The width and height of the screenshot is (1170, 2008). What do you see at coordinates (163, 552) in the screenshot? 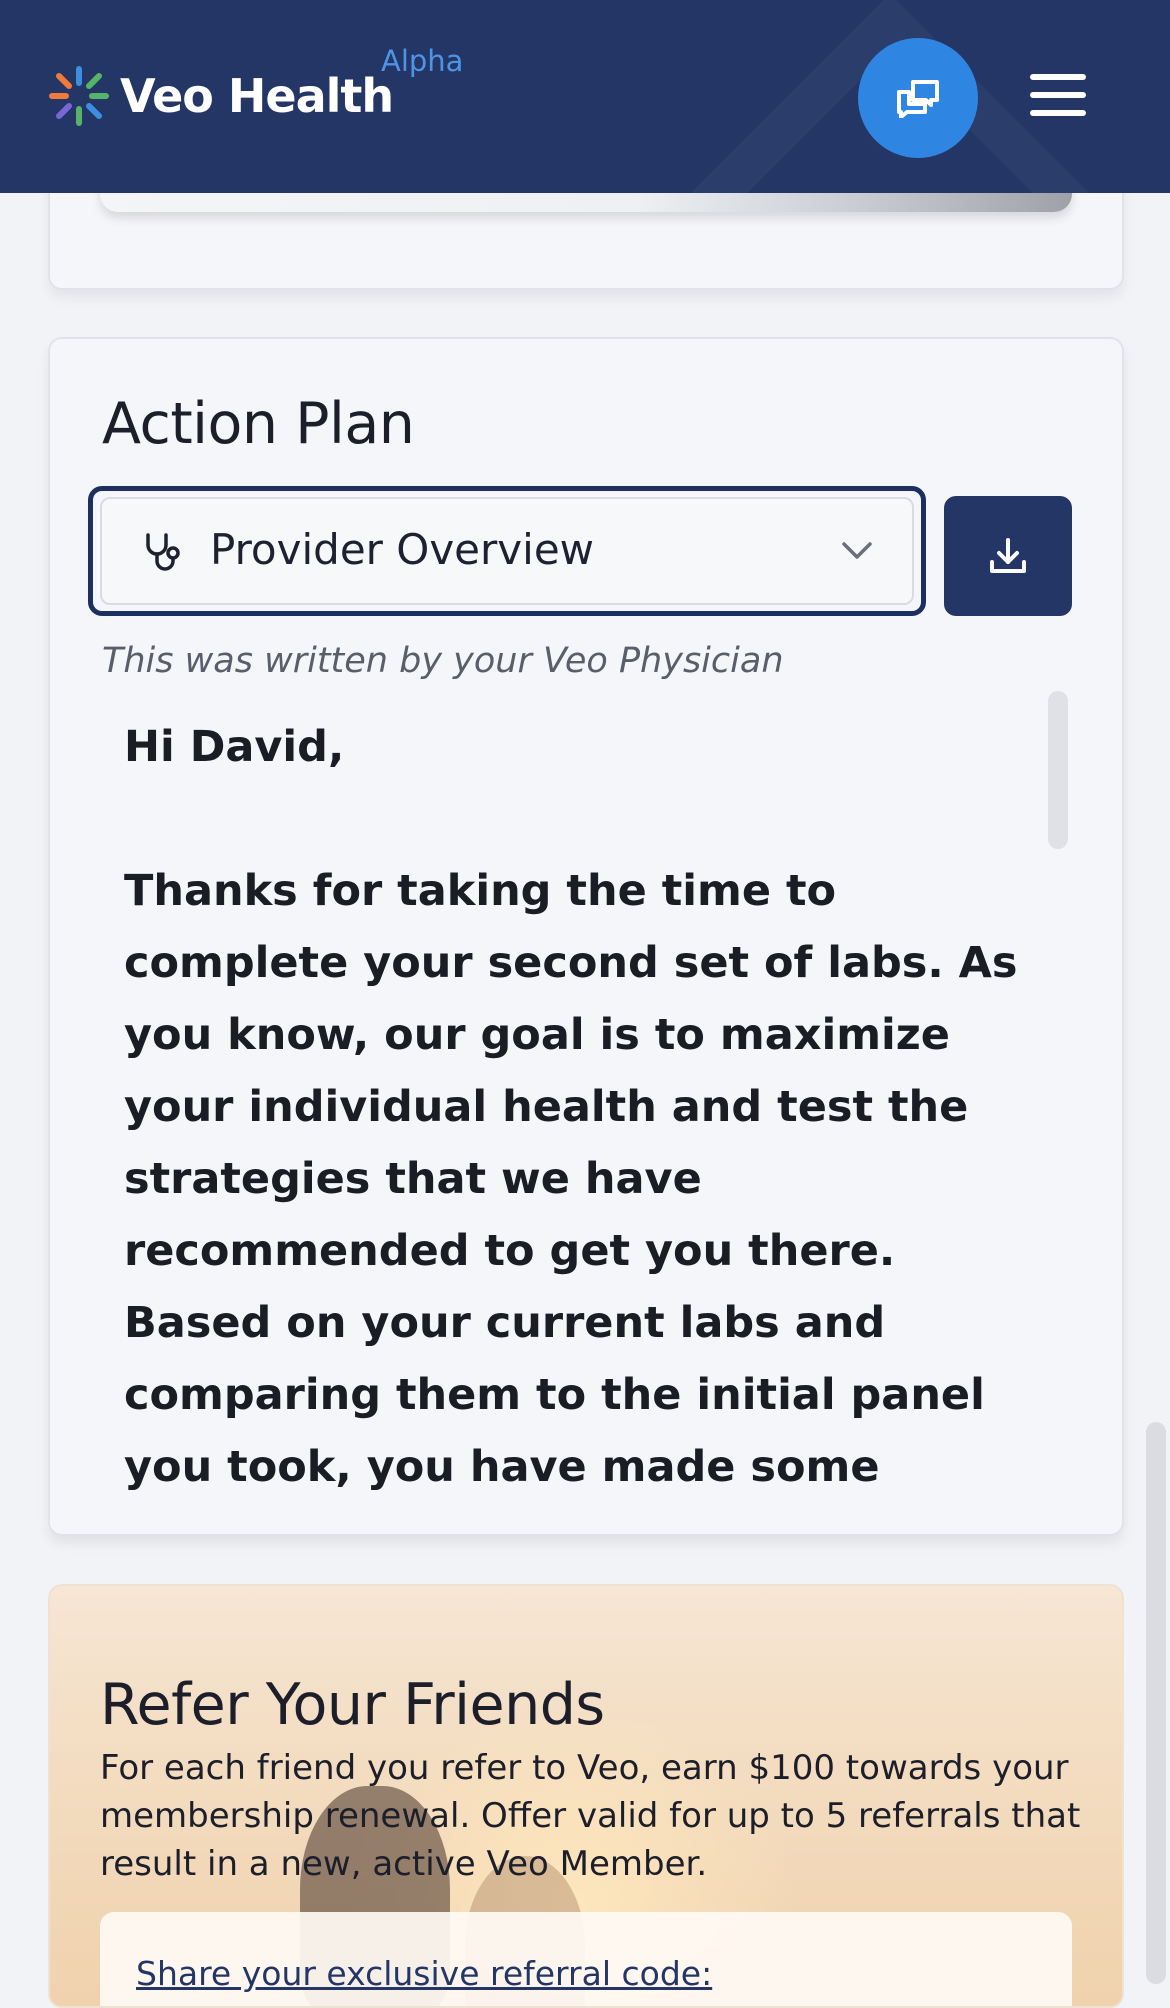
I see `stethoscope-icon` at bounding box center [163, 552].